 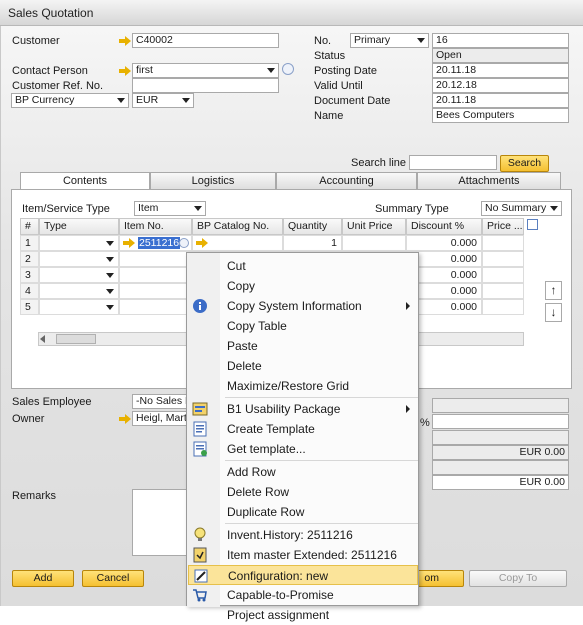 I want to click on col-header-number: #, so click(x=29, y=226).